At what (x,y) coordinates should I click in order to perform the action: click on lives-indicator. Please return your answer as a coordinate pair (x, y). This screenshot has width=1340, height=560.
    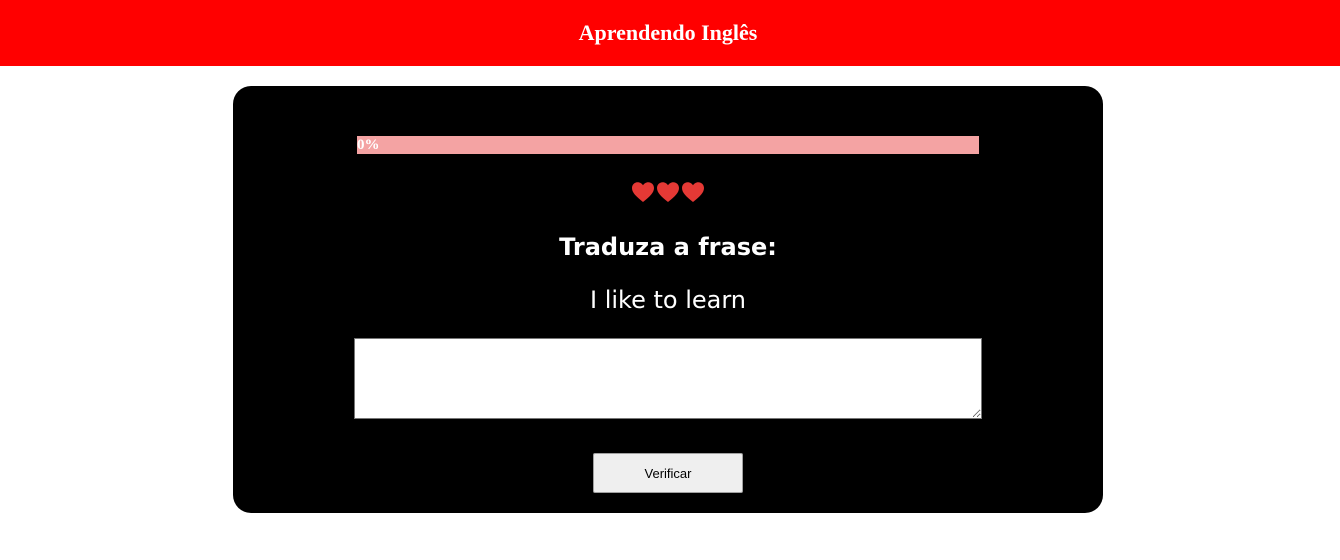
    Looking at the image, I should click on (668, 194).